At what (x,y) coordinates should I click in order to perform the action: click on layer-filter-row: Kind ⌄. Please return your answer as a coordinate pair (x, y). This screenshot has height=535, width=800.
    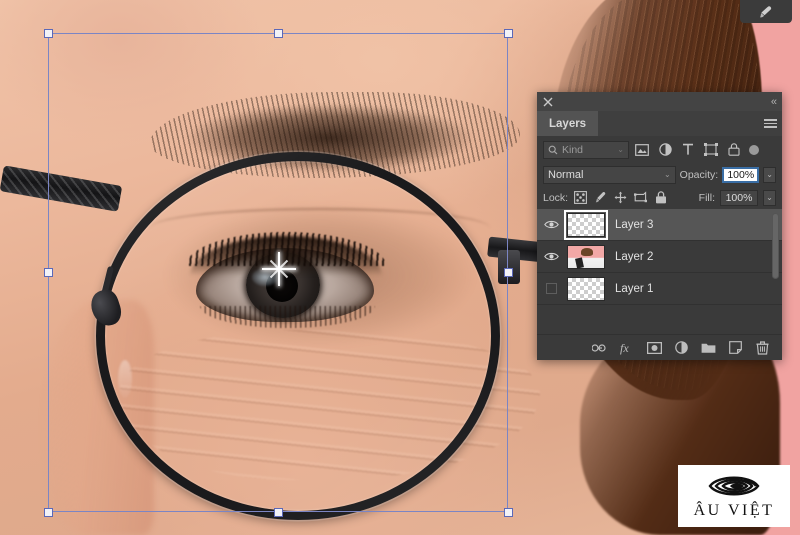
    Looking at the image, I should click on (659, 149).